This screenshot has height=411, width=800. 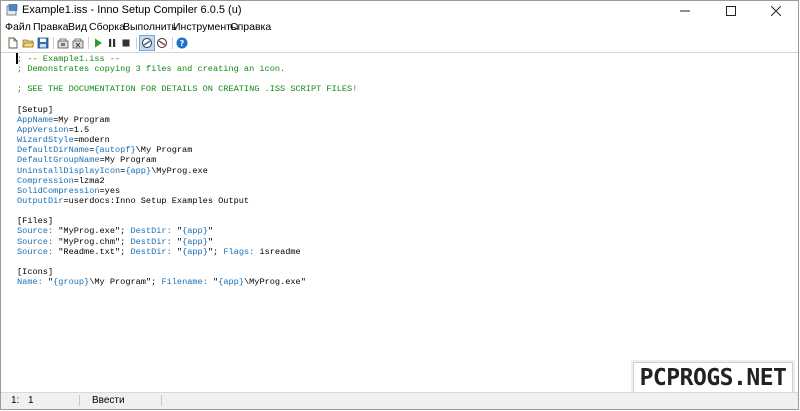 I want to click on compile-button, so click(x=63, y=43).